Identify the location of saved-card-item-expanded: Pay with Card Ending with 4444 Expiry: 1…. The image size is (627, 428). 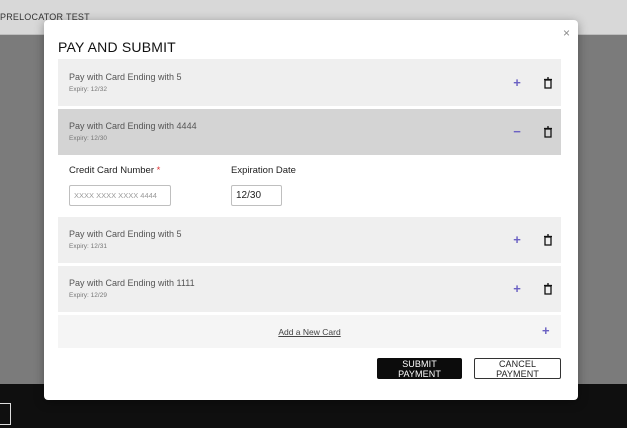
(309, 132).